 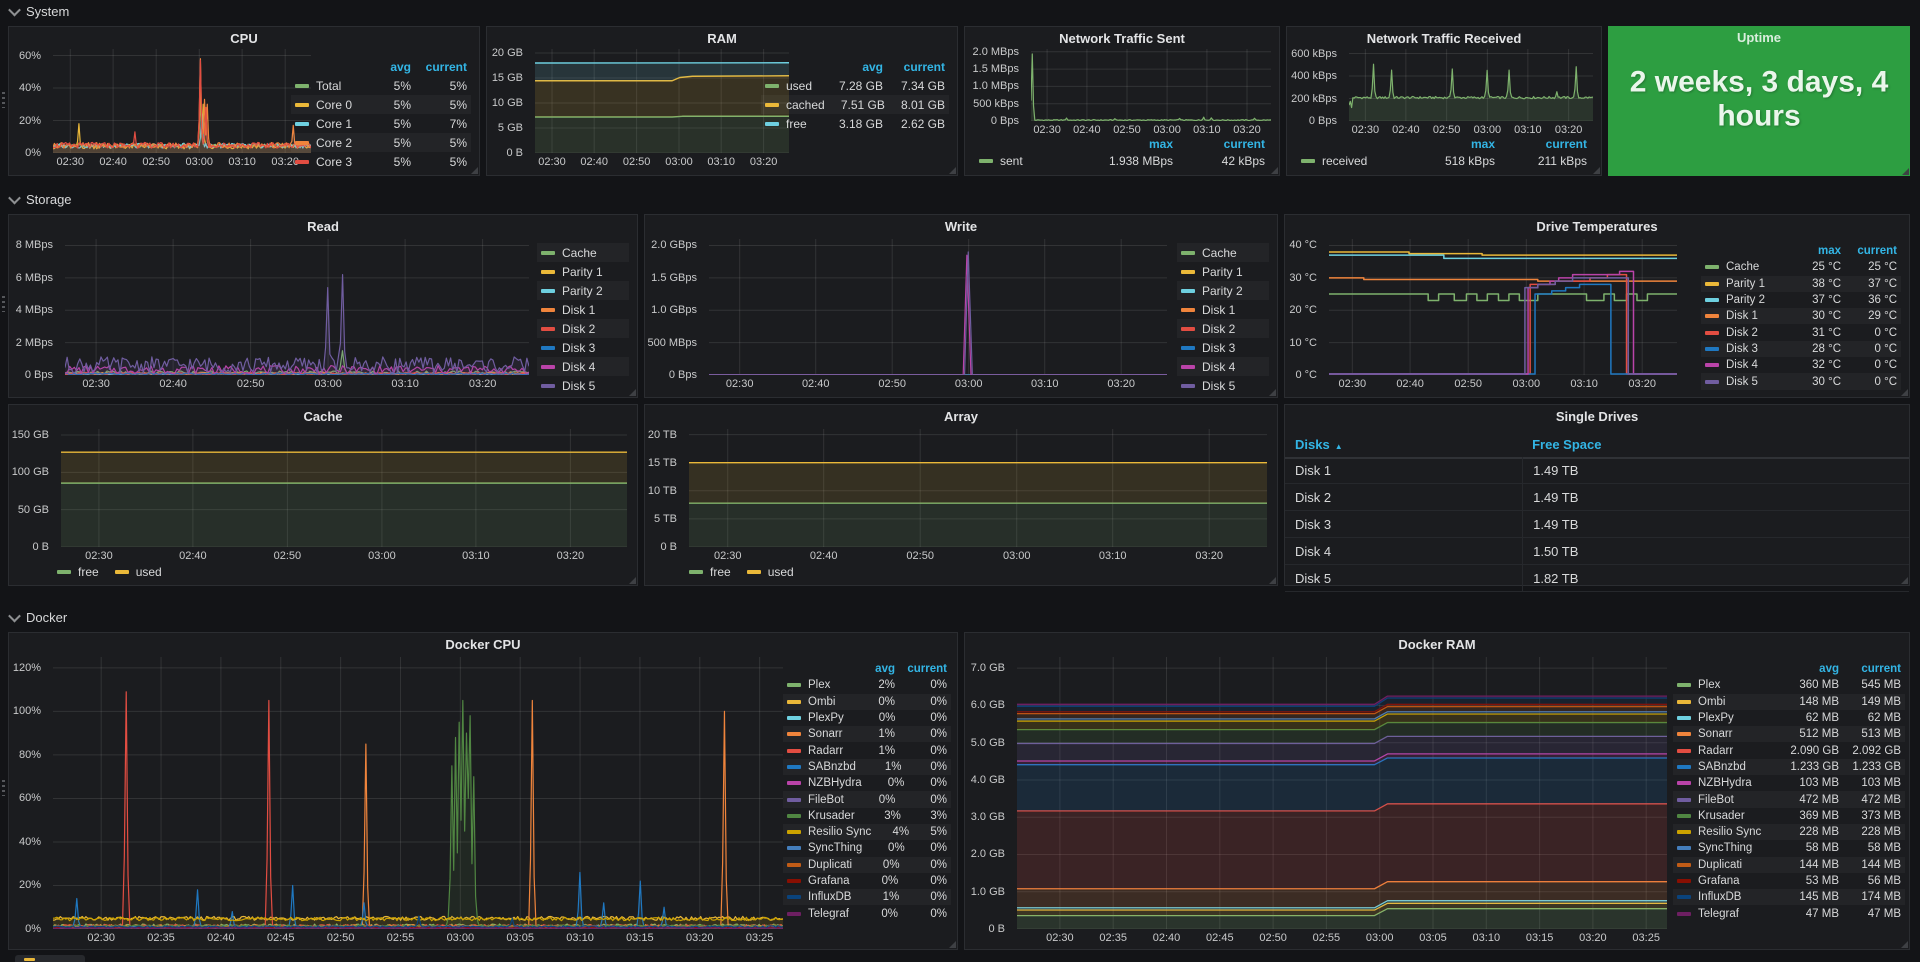 What do you see at coordinates (1801, 381) in the screenshot?
I see `legend-item-disk-5: Disk 5 30 °C 0 °C` at bounding box center [1801, 381].